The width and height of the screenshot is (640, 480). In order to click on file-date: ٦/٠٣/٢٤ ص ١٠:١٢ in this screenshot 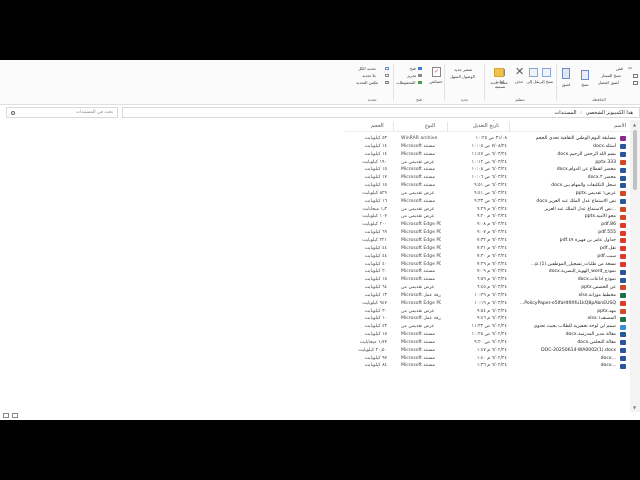, I will do `click(489, 162)`.